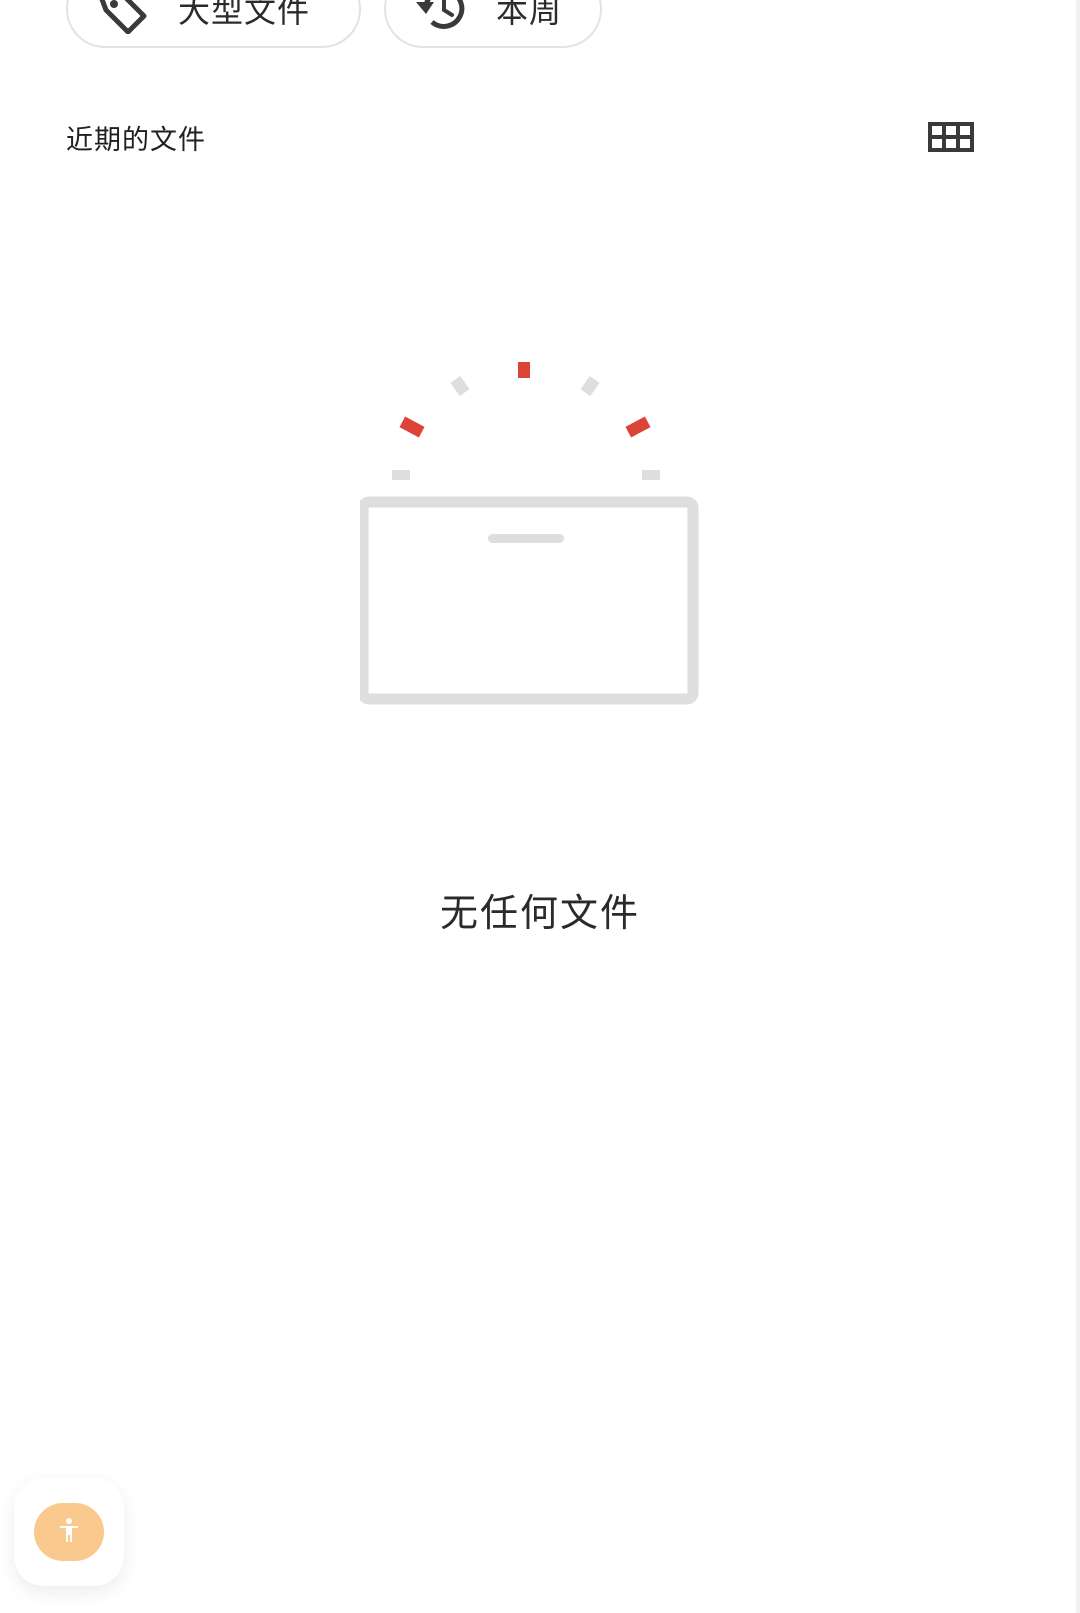  I want to click on filter-chip-large-files: 大型文件, so click(213, 24).